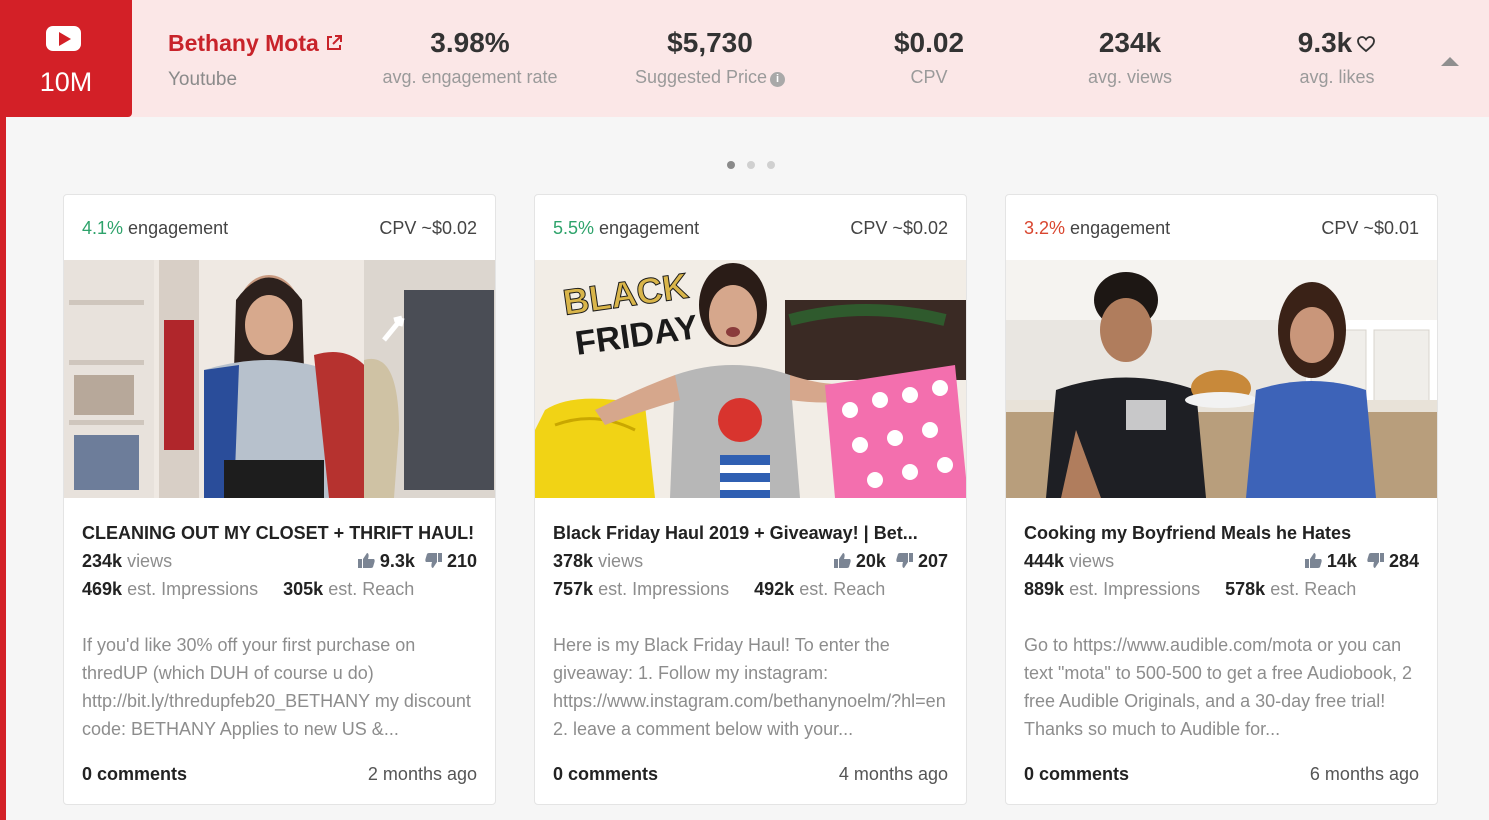  What do you see at coordinates (1221, 774) in the screenshot?
I see `card-footer: 0 comments 6 months ago` at bounding box center [1221, 774].